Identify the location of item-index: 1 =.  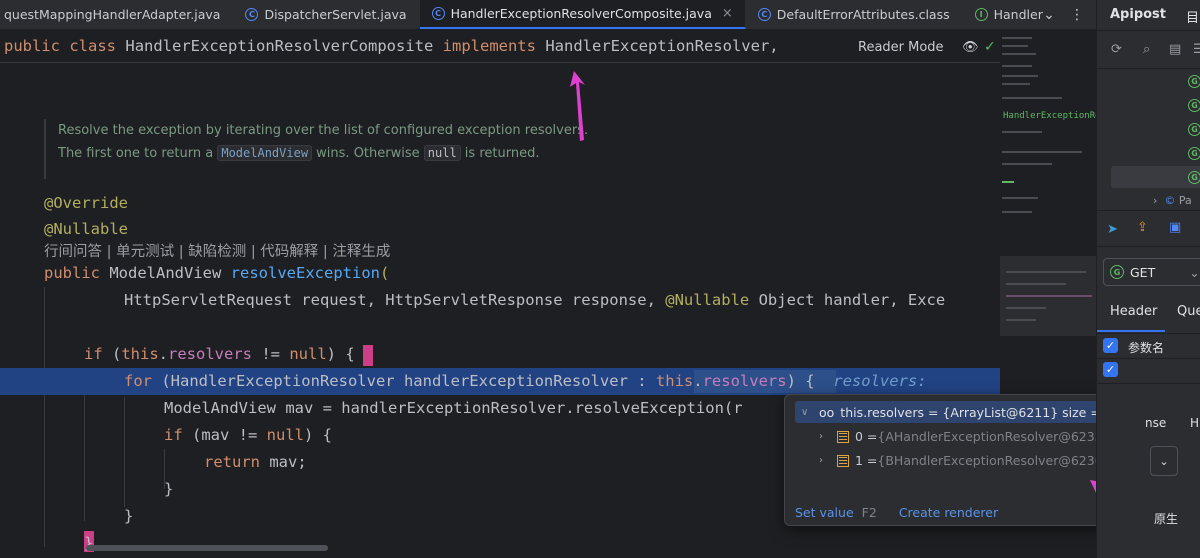
(866, 460).